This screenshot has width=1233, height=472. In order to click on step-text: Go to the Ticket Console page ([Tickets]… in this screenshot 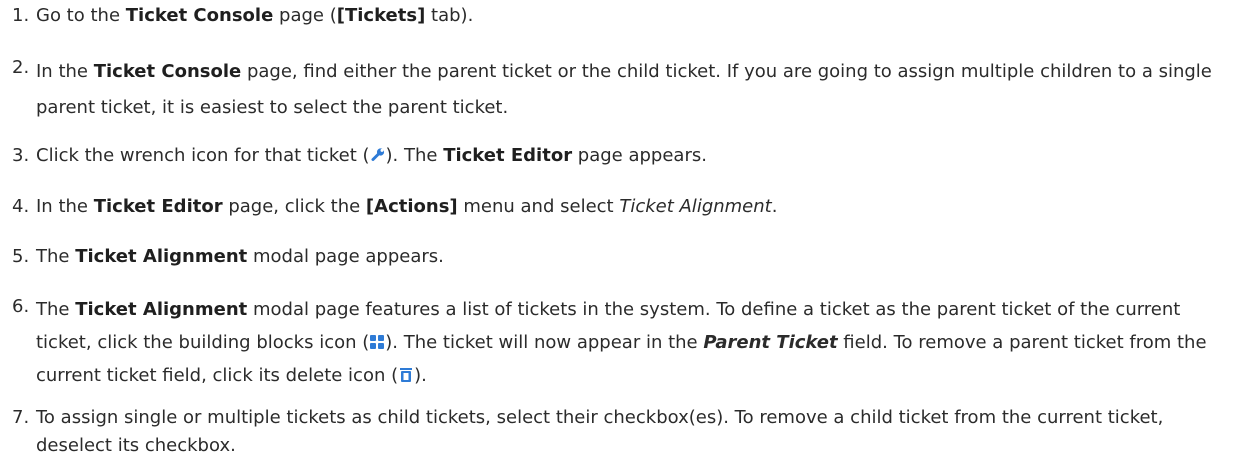, I will do `click(629, 16)`.